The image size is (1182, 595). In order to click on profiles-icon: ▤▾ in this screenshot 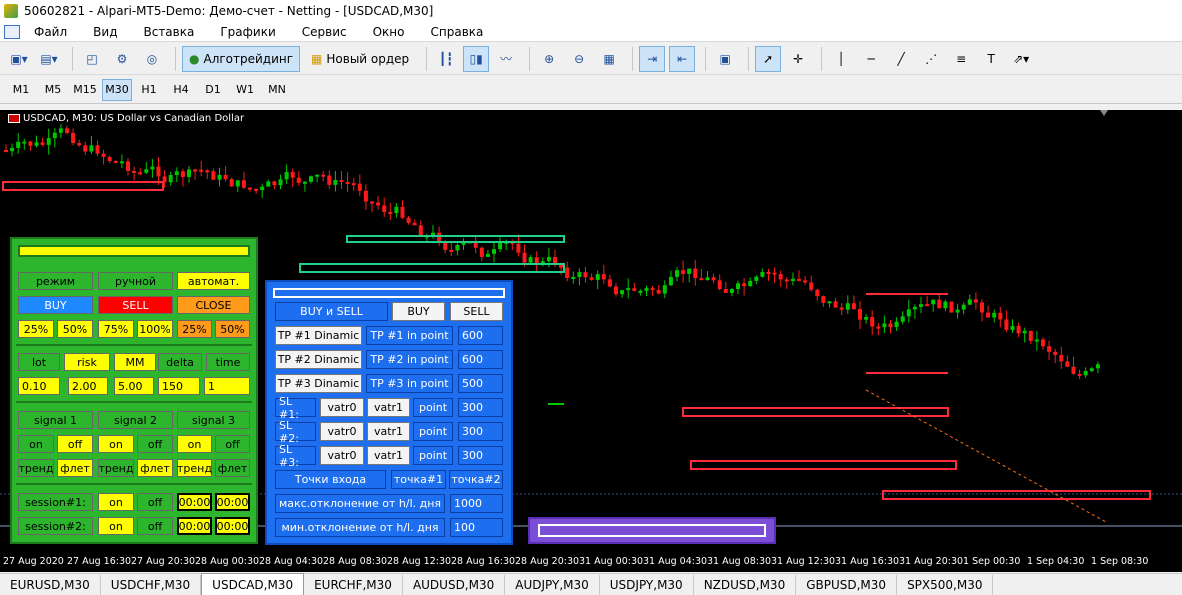, I will do `click(49, 59)`.